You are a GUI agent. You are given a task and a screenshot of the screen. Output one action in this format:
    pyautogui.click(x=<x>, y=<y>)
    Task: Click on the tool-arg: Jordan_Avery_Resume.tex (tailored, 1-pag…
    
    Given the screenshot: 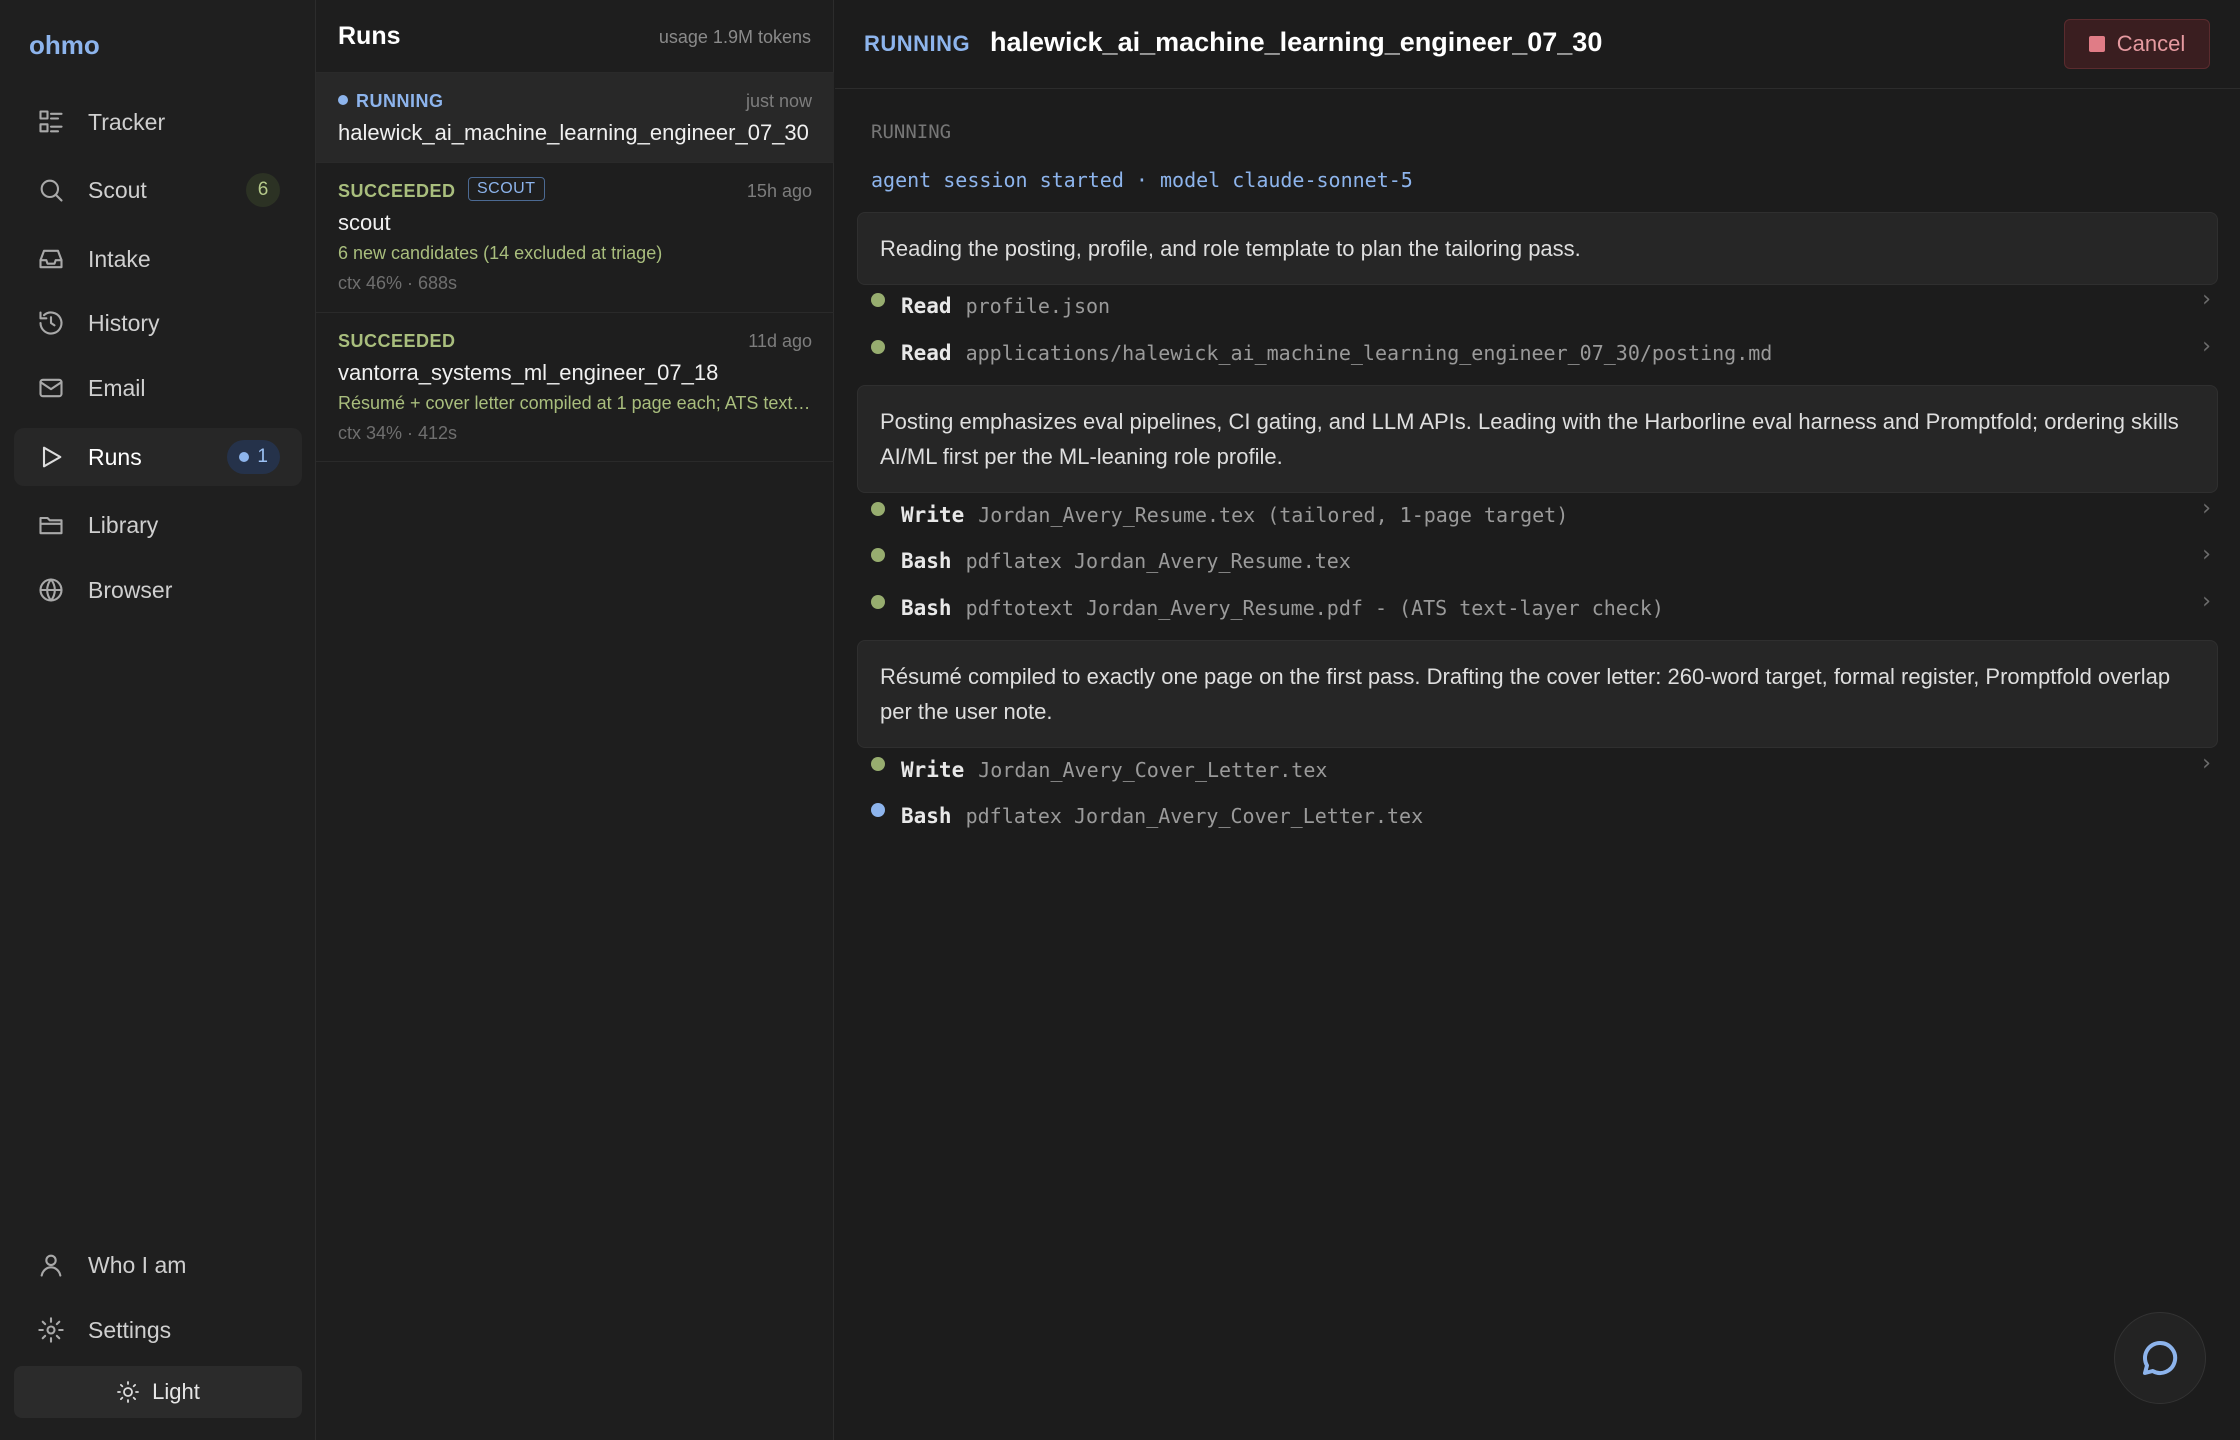 What is the action you would take?
    pyautogui.click(x=1273, y=515)
    